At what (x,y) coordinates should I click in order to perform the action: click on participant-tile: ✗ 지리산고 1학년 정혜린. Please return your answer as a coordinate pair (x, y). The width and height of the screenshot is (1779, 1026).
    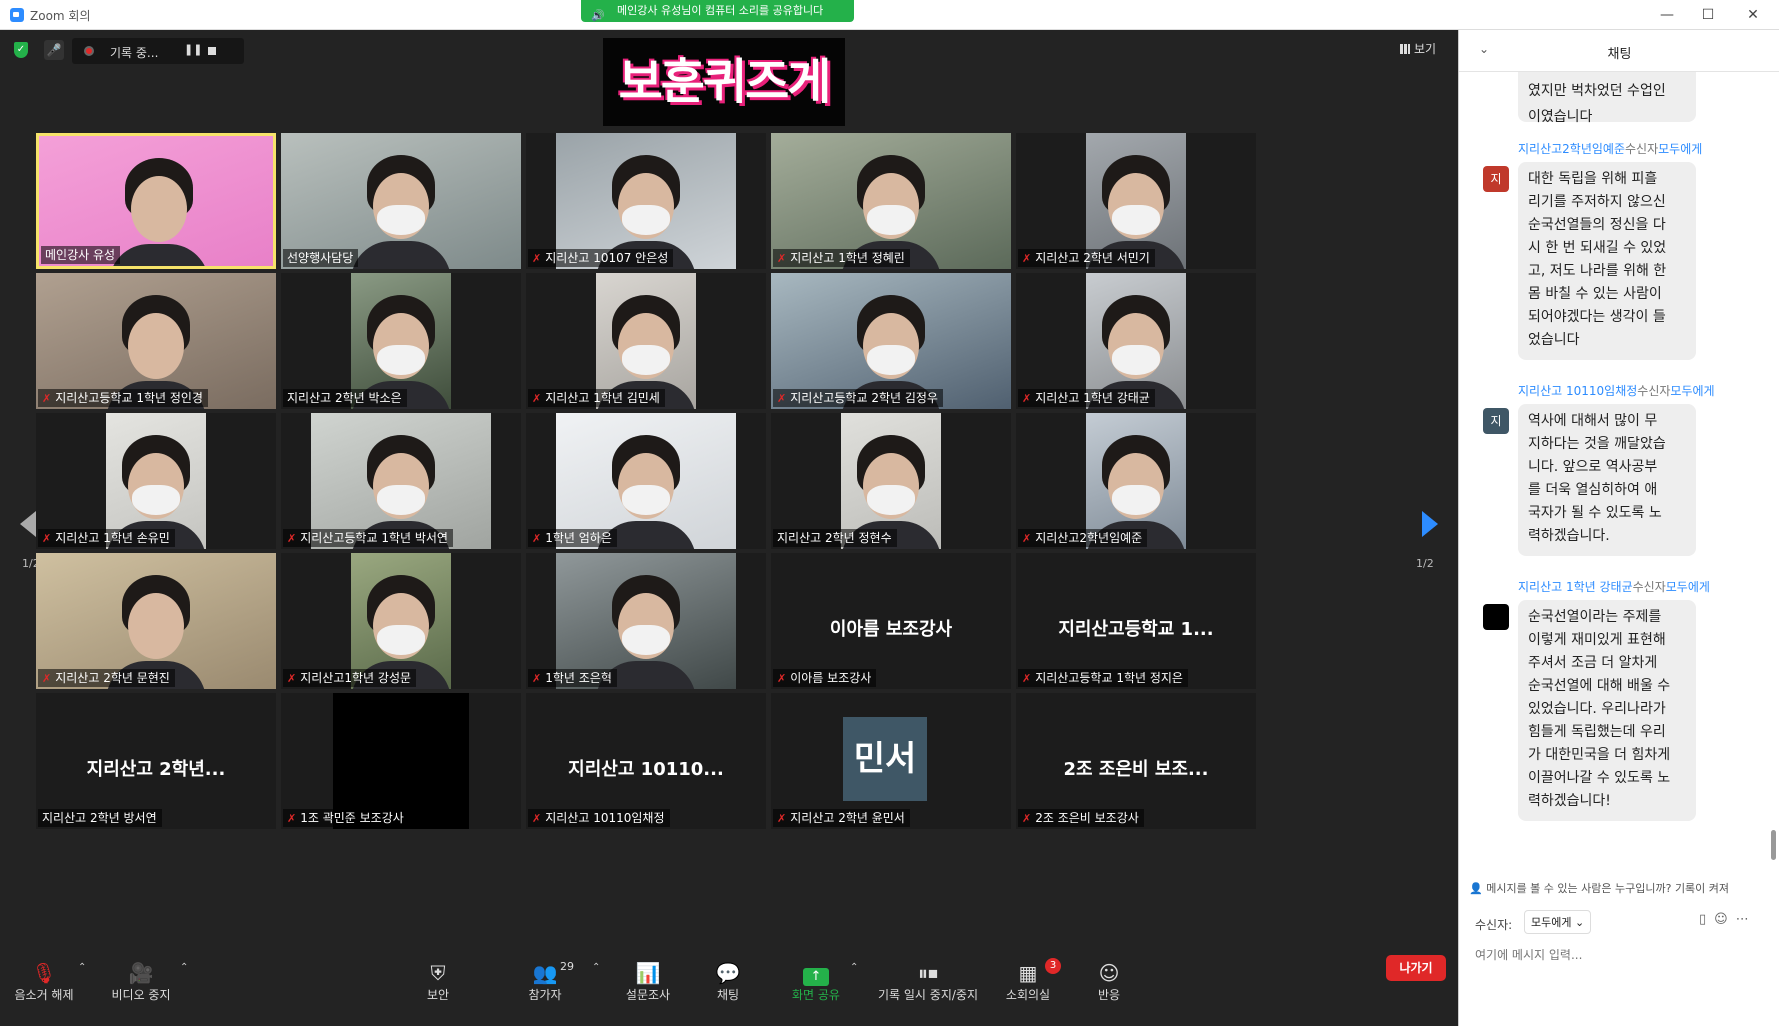
    Looking at the image, I should click on (891, 201).